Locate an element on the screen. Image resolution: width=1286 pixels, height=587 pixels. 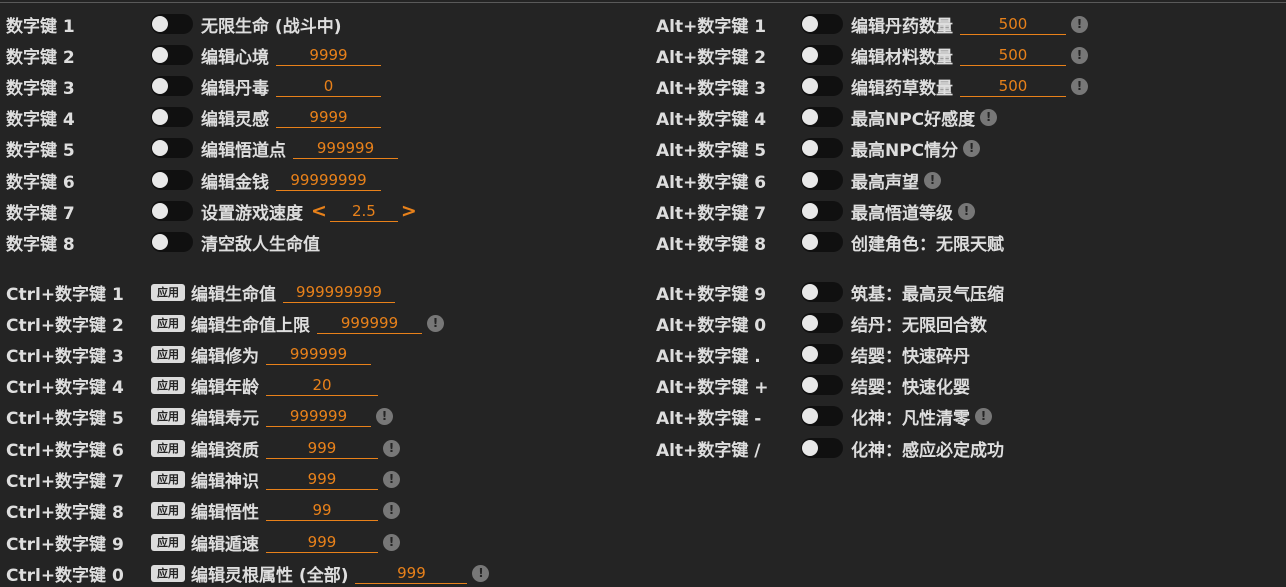
control-group: 应用 编辑悟性 99! is located at coordinates (275, 510).